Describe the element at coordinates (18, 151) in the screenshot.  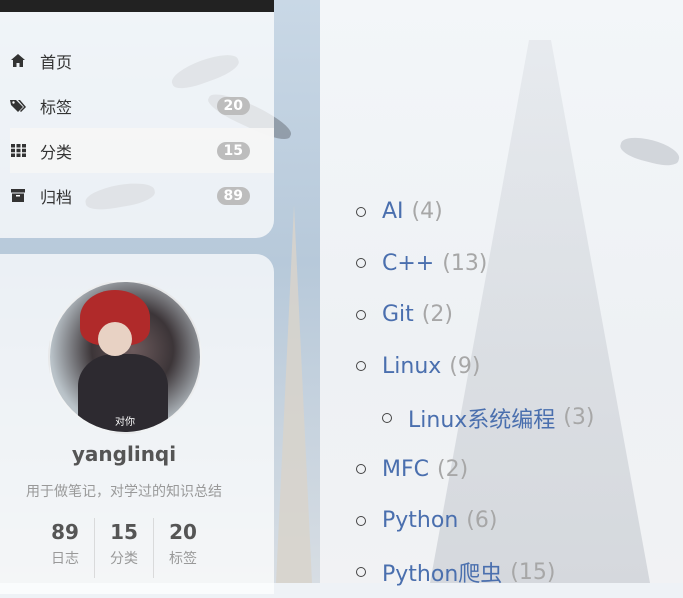
I see `grid-icon` at that location.